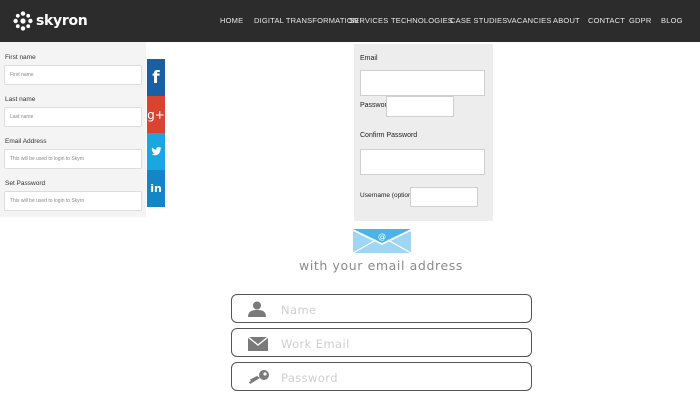 The height and width of the screenshot is (400, 700). What do you see at coordinates (73, 75) in the screenshot?
I see `first-name-input: First name` at bounding box center [73, 75].